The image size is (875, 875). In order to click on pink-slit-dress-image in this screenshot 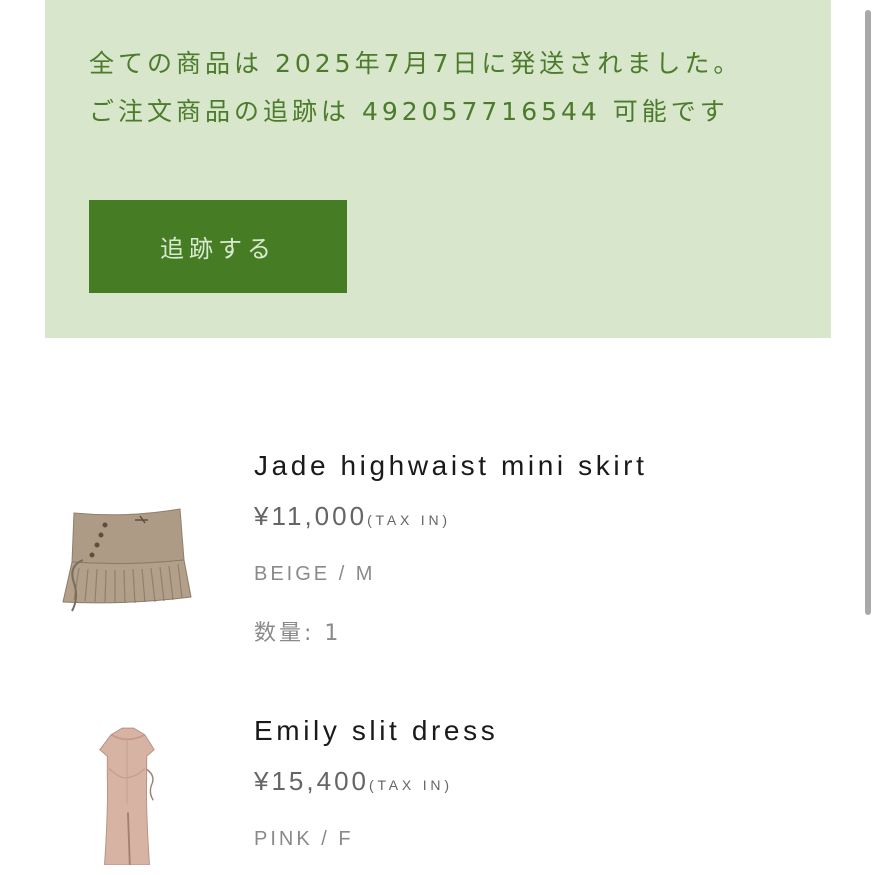, I will do `click(127, 796)`.